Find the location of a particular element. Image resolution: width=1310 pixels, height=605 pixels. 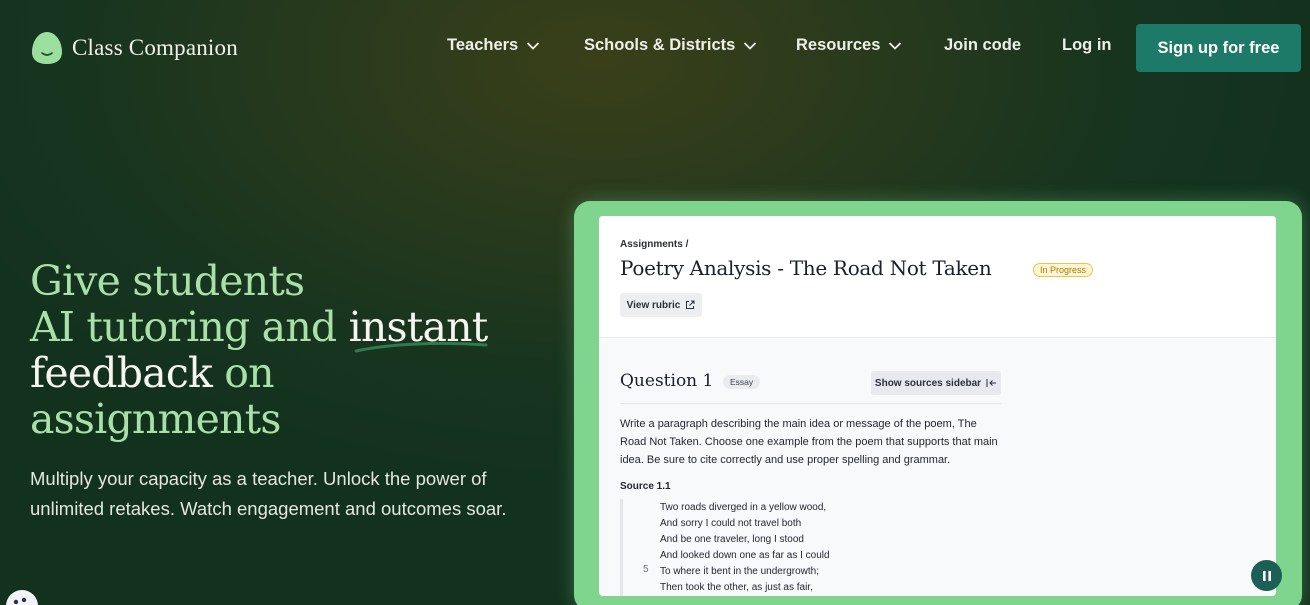

brand-logo: Class Companion is located at coordinates (134, 48).